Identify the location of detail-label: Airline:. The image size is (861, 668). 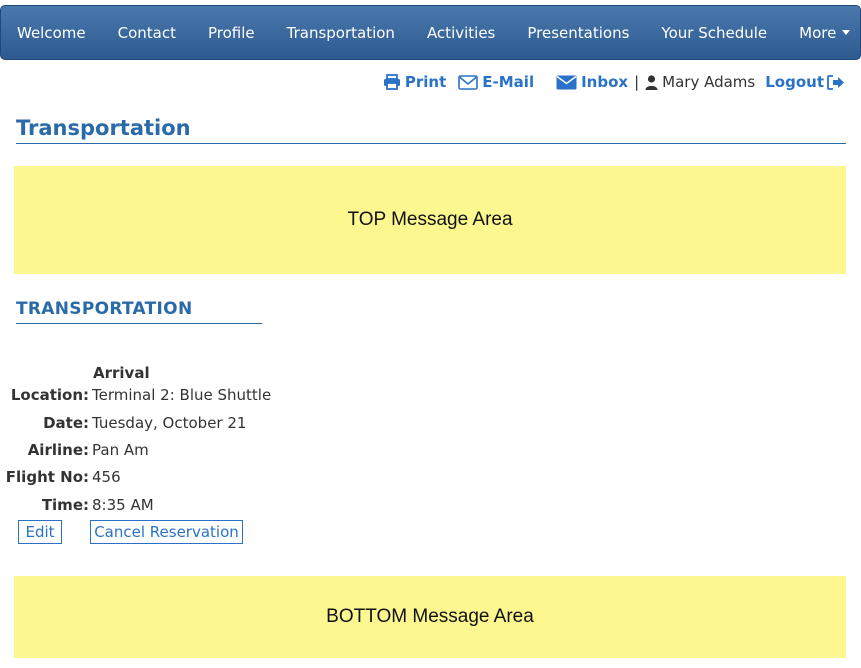
(58, 450).